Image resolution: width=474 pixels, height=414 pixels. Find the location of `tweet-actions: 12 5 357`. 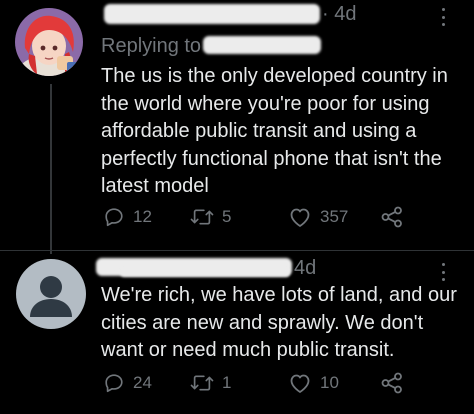

tweet-actions: 12 5 357 is located at coordinates (237, 217).